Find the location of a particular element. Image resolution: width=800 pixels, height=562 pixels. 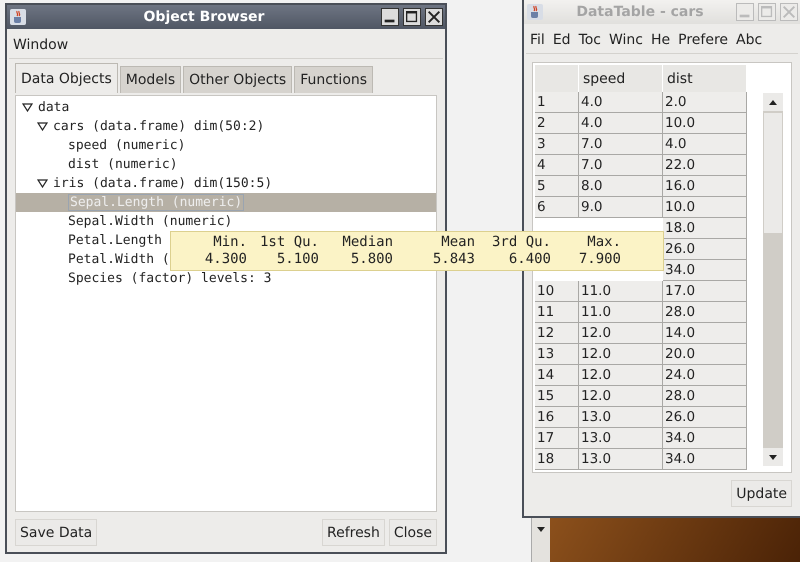

tooltip-value: 4.300 is located at coordinates (225, 259).